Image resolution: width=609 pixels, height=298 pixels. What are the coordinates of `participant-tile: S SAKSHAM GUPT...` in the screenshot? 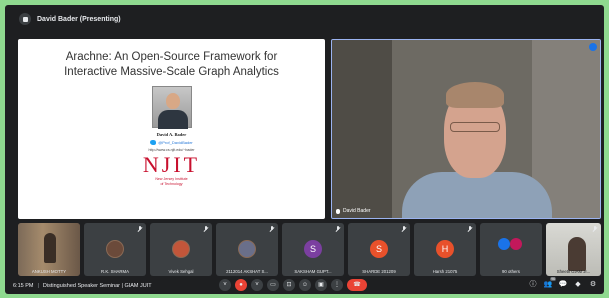 It's located at (313, 249).